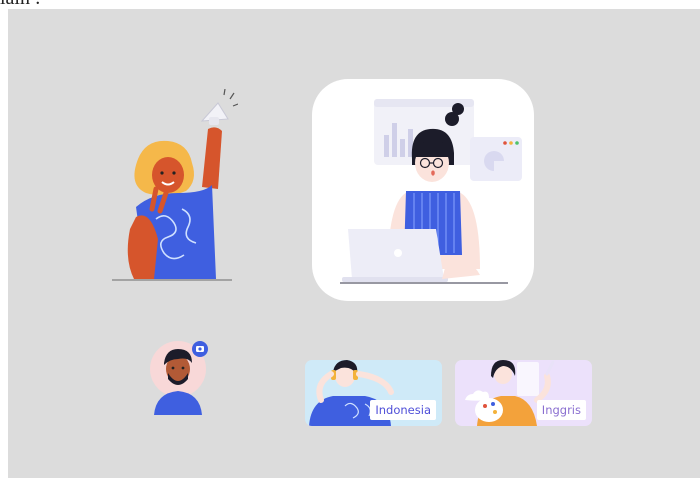 This screenshot has width=700, height=478. Describe the element at coordinates (20, 4) in the screenshot. I see `page-heading-fragment: lain :` at that location.